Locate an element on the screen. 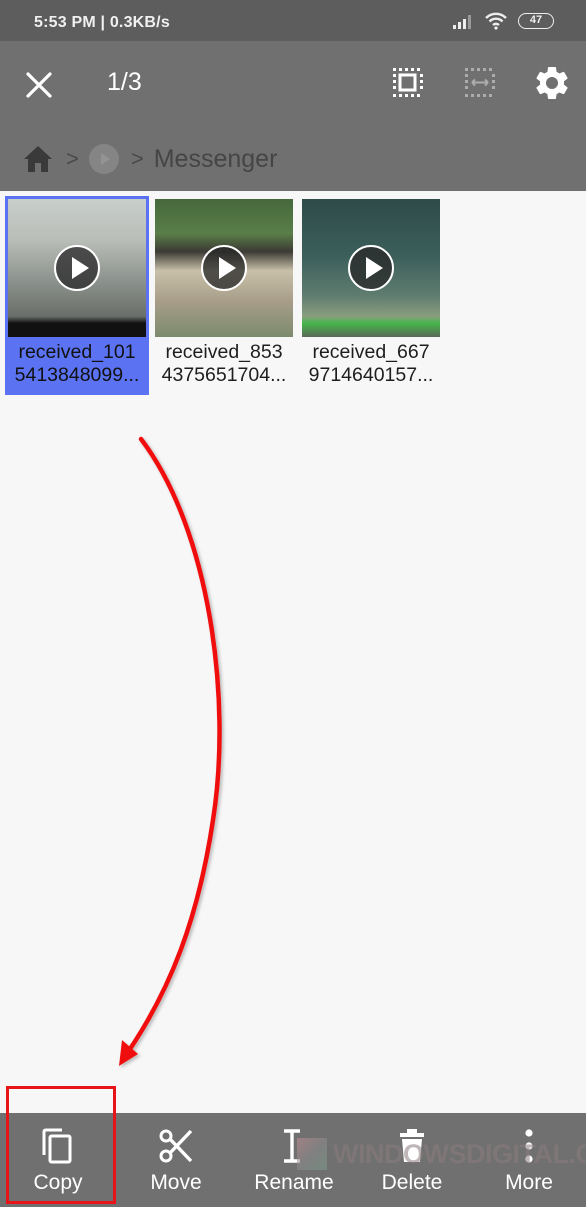 The width and height of the screenshot is (586, 1207). signal-icon is located at coordinates (462, 22).